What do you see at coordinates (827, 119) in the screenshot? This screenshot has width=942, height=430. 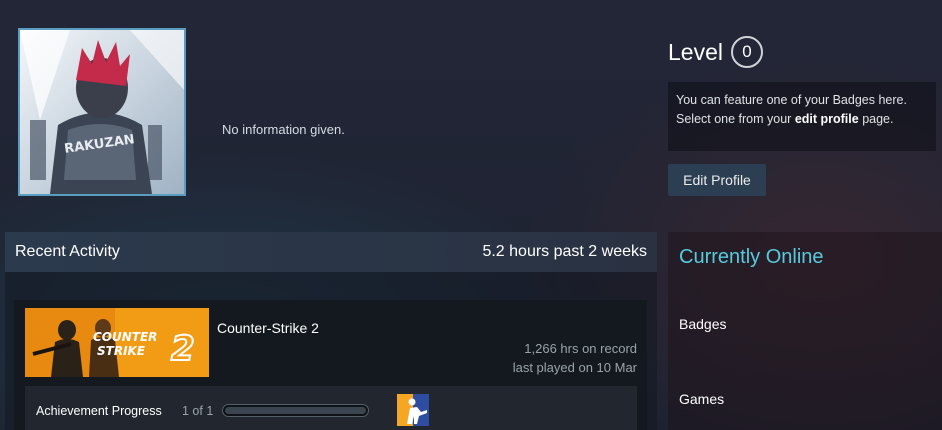 I see `edit-profile-link: edit profile` at bounding box center [827, 119].